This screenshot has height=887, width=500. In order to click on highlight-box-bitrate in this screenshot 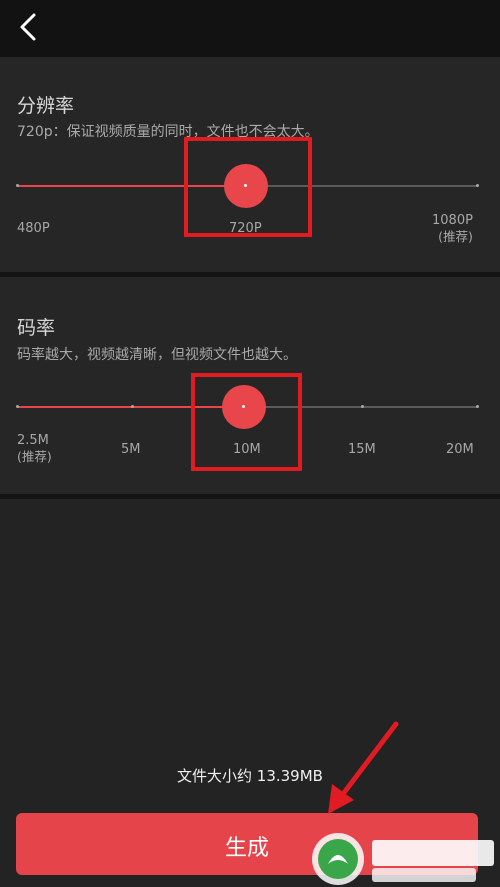, I will do `click(246, 422)`.